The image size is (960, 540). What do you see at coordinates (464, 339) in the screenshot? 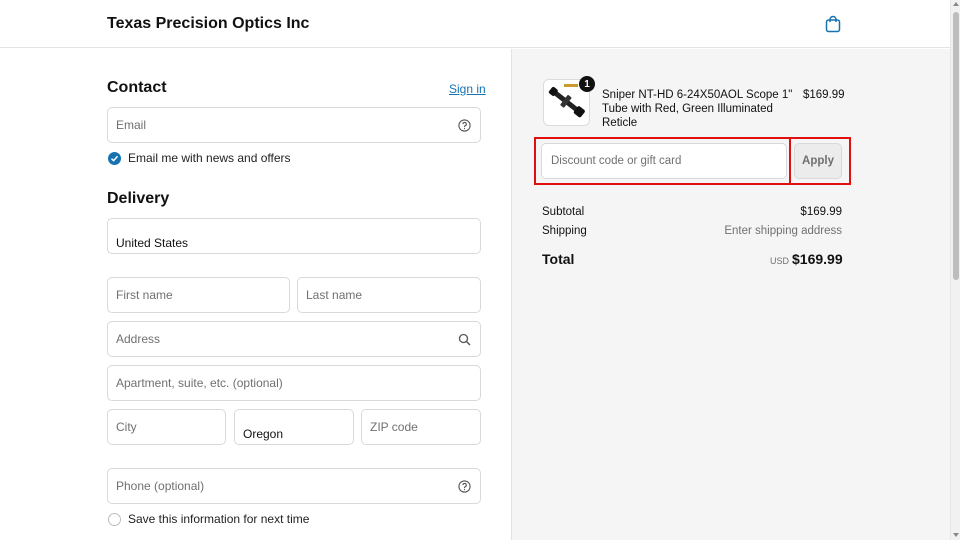
I see `search-icon` at bounding box center [464, 339].